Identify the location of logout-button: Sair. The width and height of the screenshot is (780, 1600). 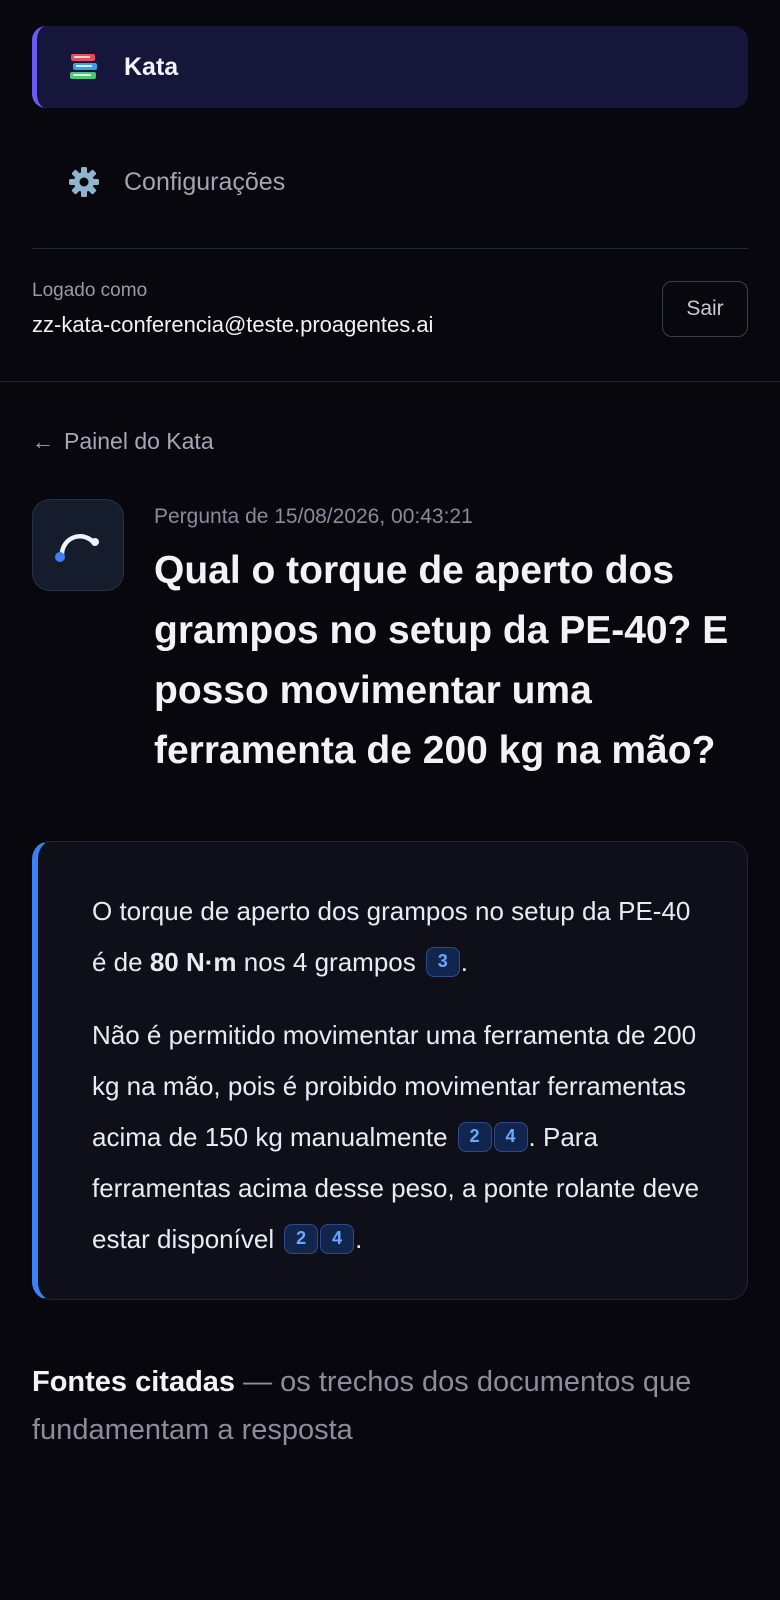
(705, 309).